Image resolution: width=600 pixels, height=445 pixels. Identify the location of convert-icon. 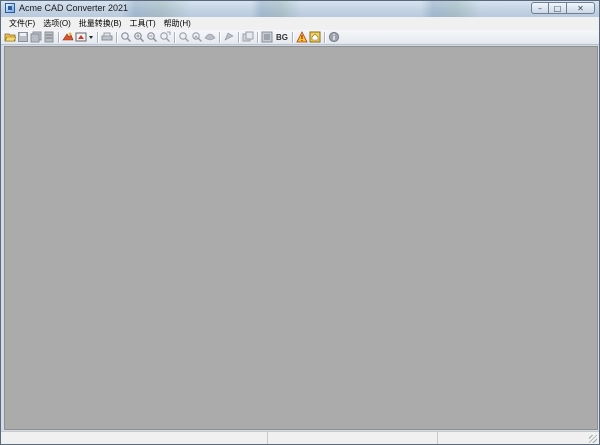
(68, 37).